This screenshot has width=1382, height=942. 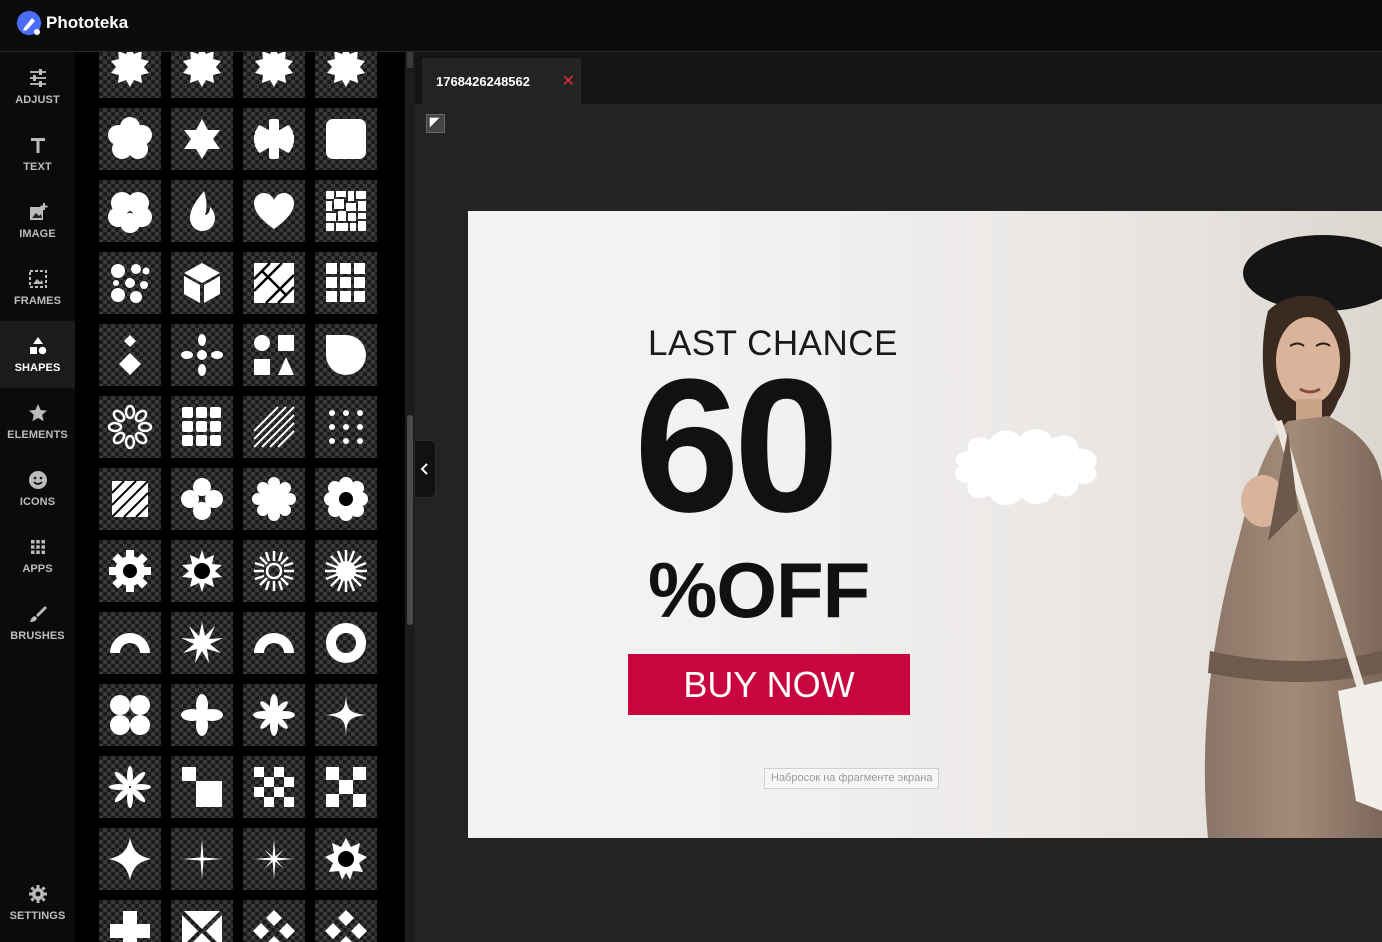 I want to click on scrollbar-arrow, so click(x=410, y=60).